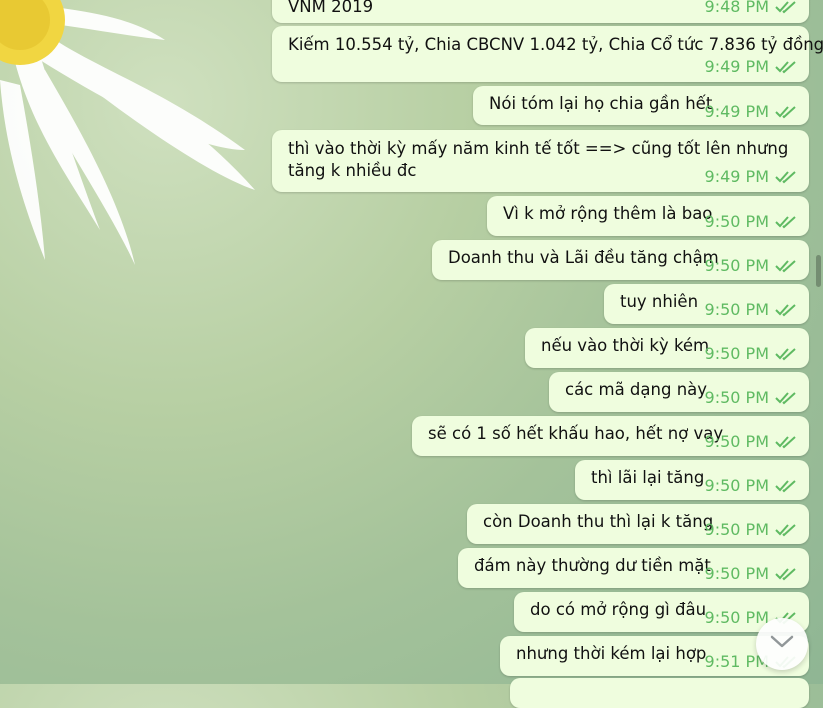 The height and width of the screenshot is (708, 823). I want to click on message-bubble: thì lãi lại tăng 9:50 PM, so click(692, 480).